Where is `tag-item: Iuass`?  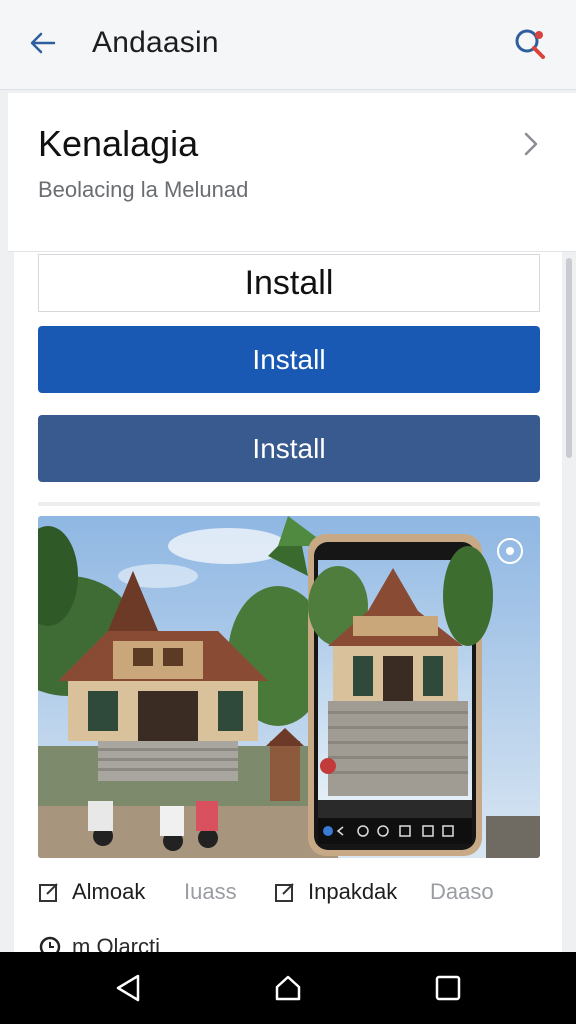
tag-item: Iuass is located at coordinates (210, 892).